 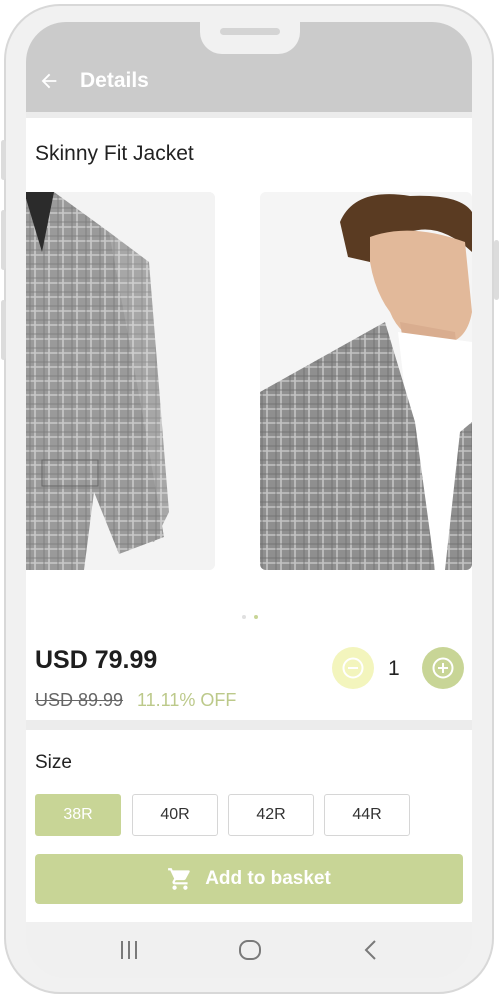 I want to click on discount-label: 11.11% OFF, so click(x=187, y=700).